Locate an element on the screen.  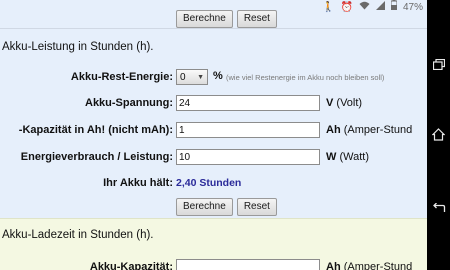
voltage-row: Akku-Spannung: 24 V (Volt) is located at coordinates (213, 104).